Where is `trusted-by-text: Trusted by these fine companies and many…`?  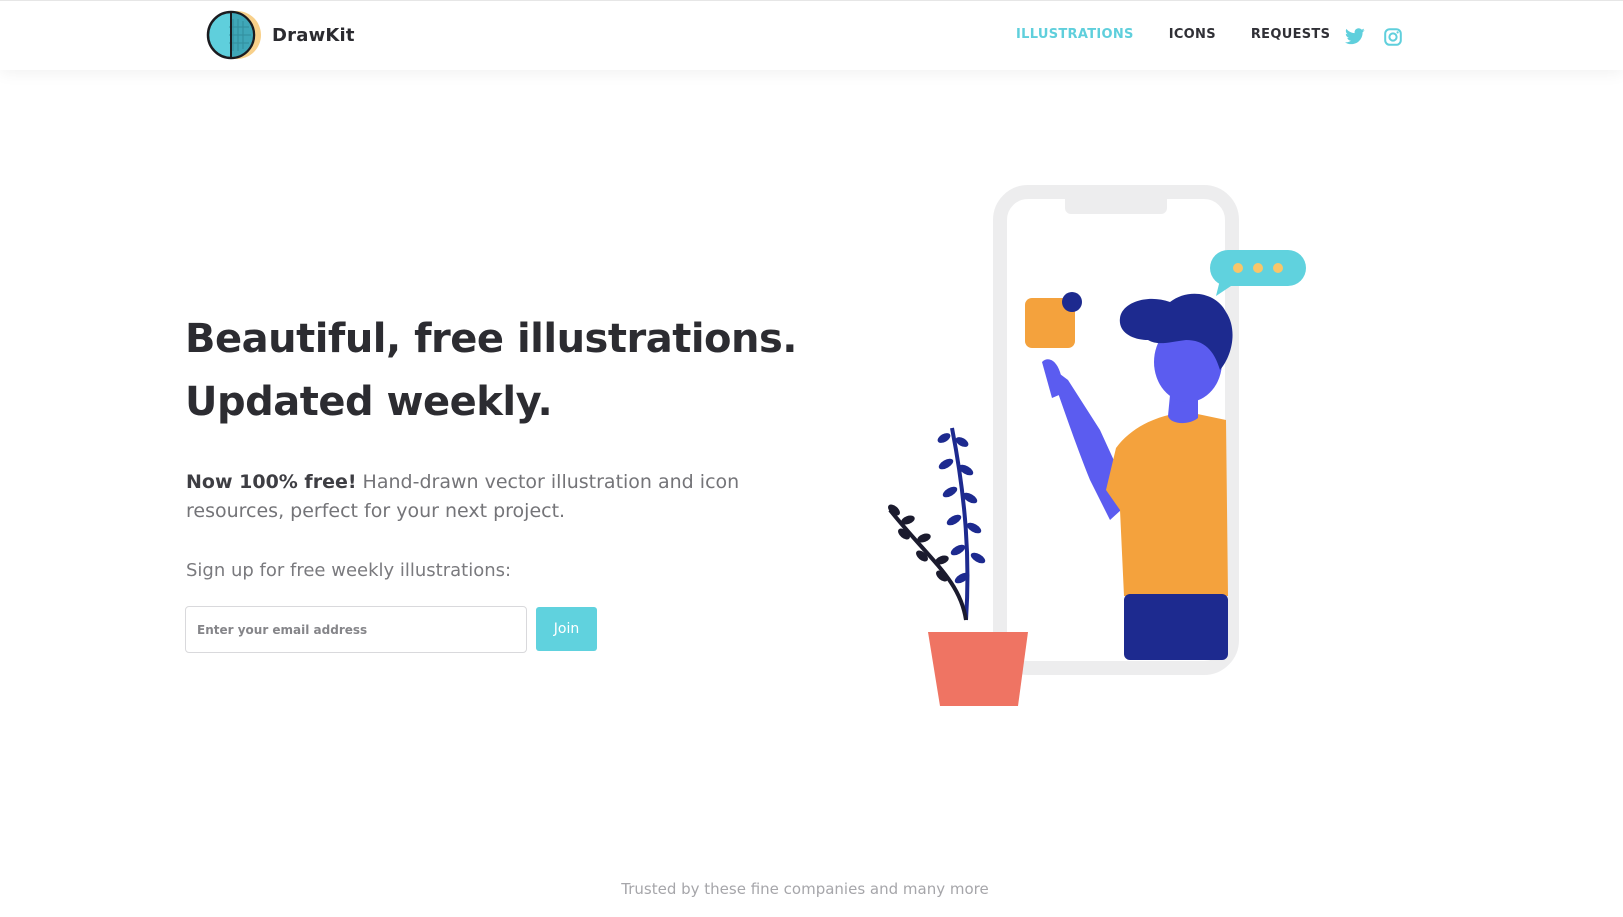 trusted-by-text: Trusted by these fine companies and many… is located at coordinates (805, 889).